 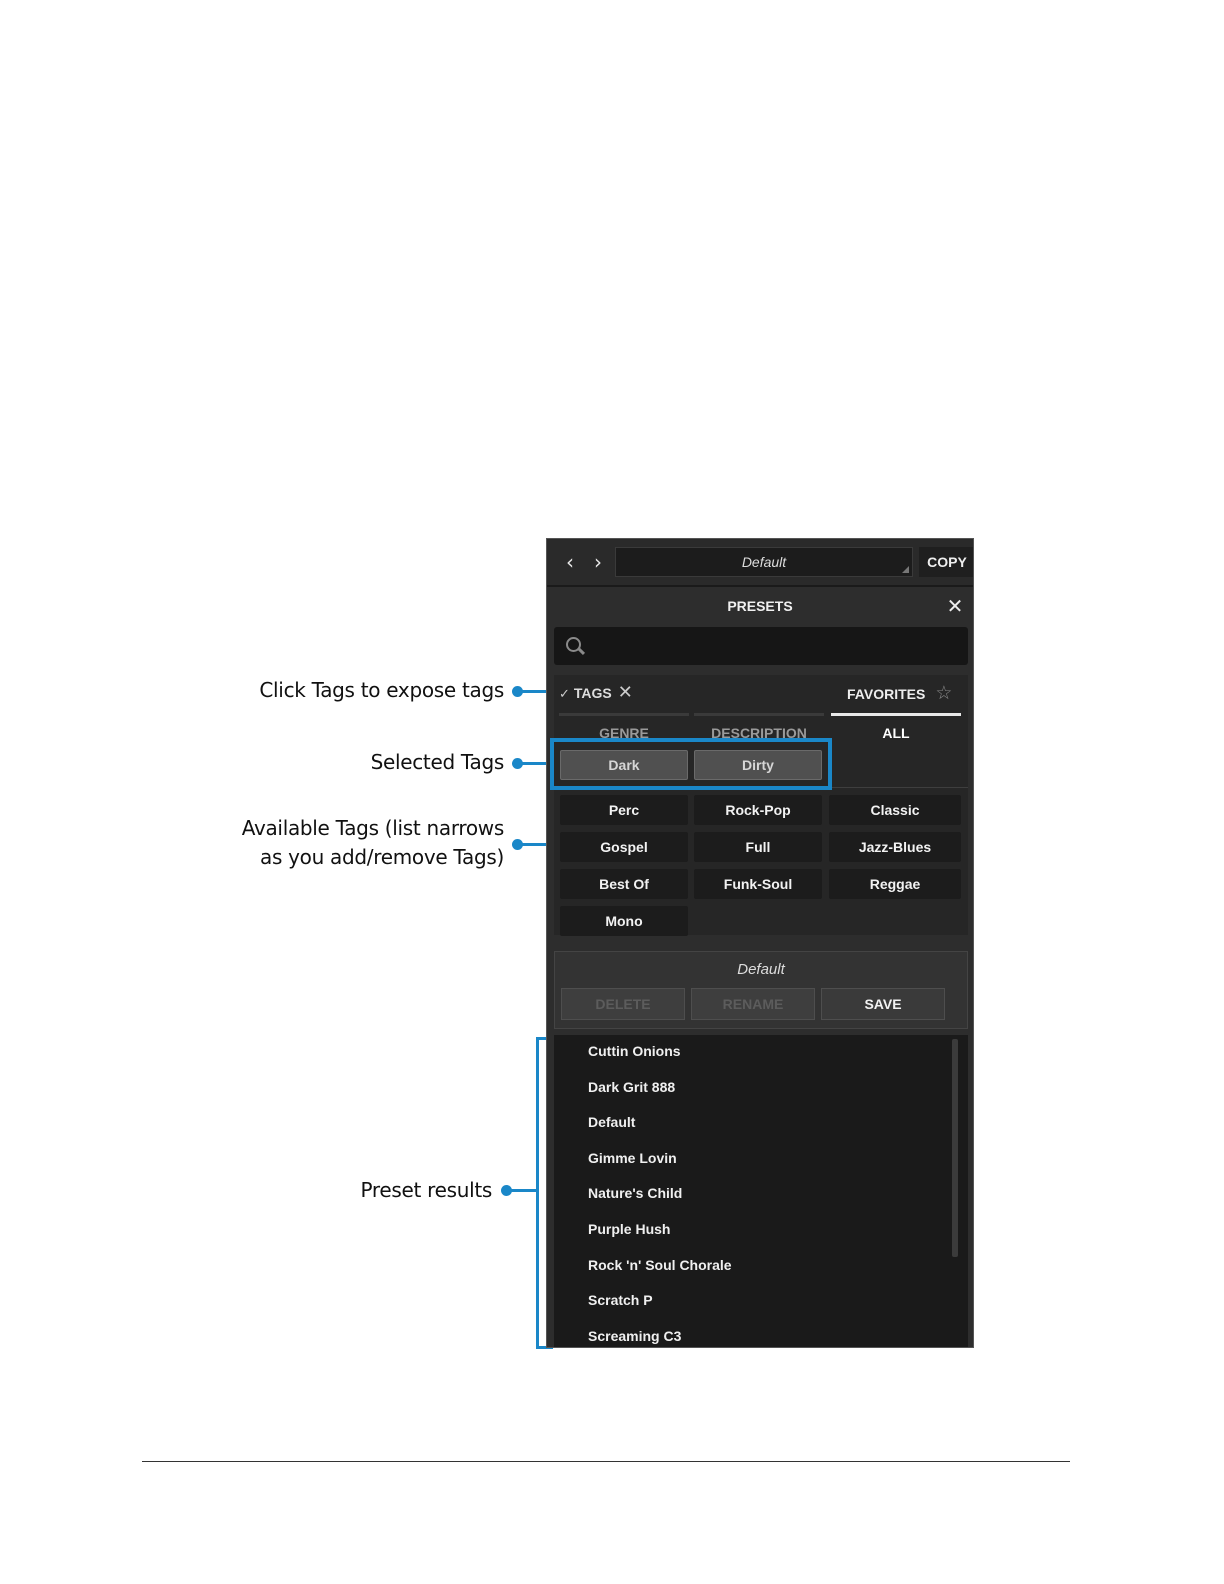 I want to click on tab-favorites: FAVORITES ☆, so click(x=899, y=693).